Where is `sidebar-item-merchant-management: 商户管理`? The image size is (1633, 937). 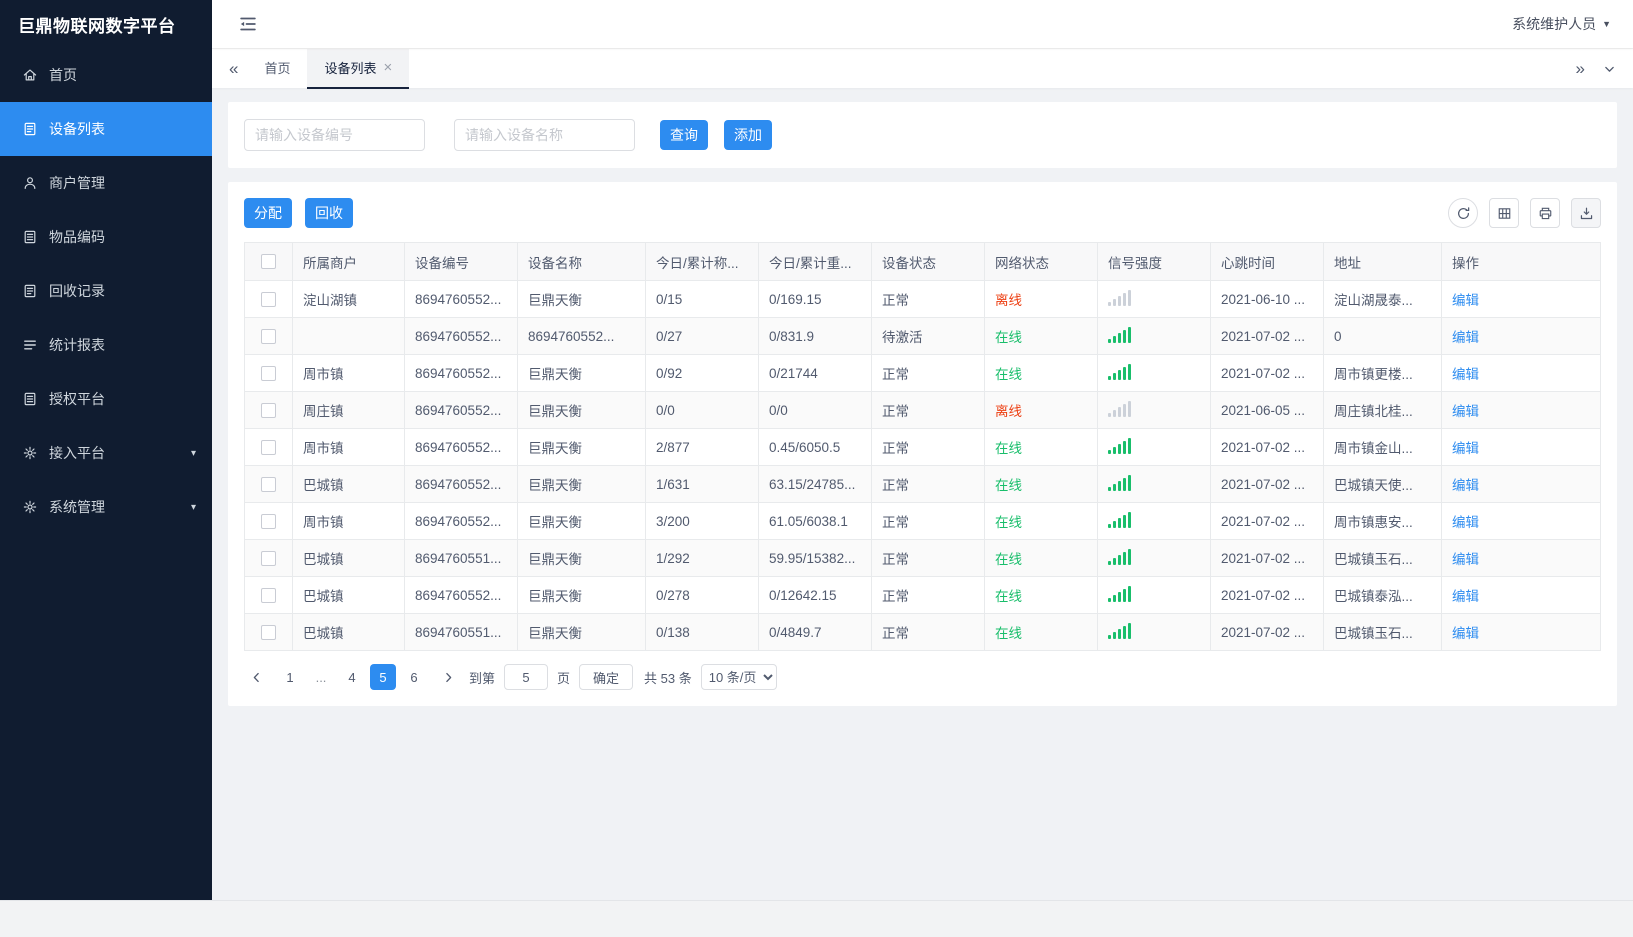 sidebar-item-merchant-management: 商户管理 is located at coordinates (106, 183).